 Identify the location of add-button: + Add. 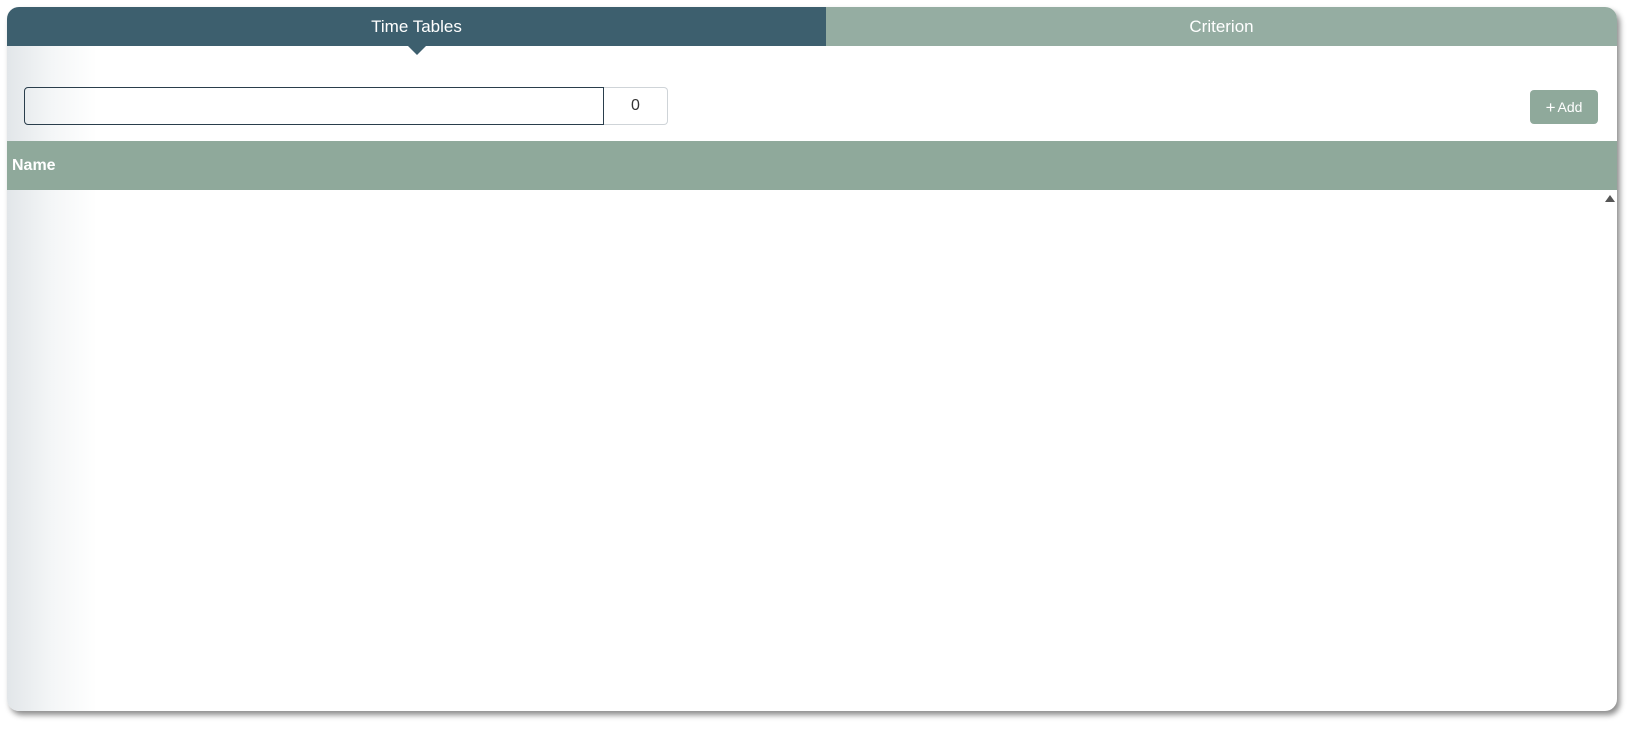
(1564, 107).